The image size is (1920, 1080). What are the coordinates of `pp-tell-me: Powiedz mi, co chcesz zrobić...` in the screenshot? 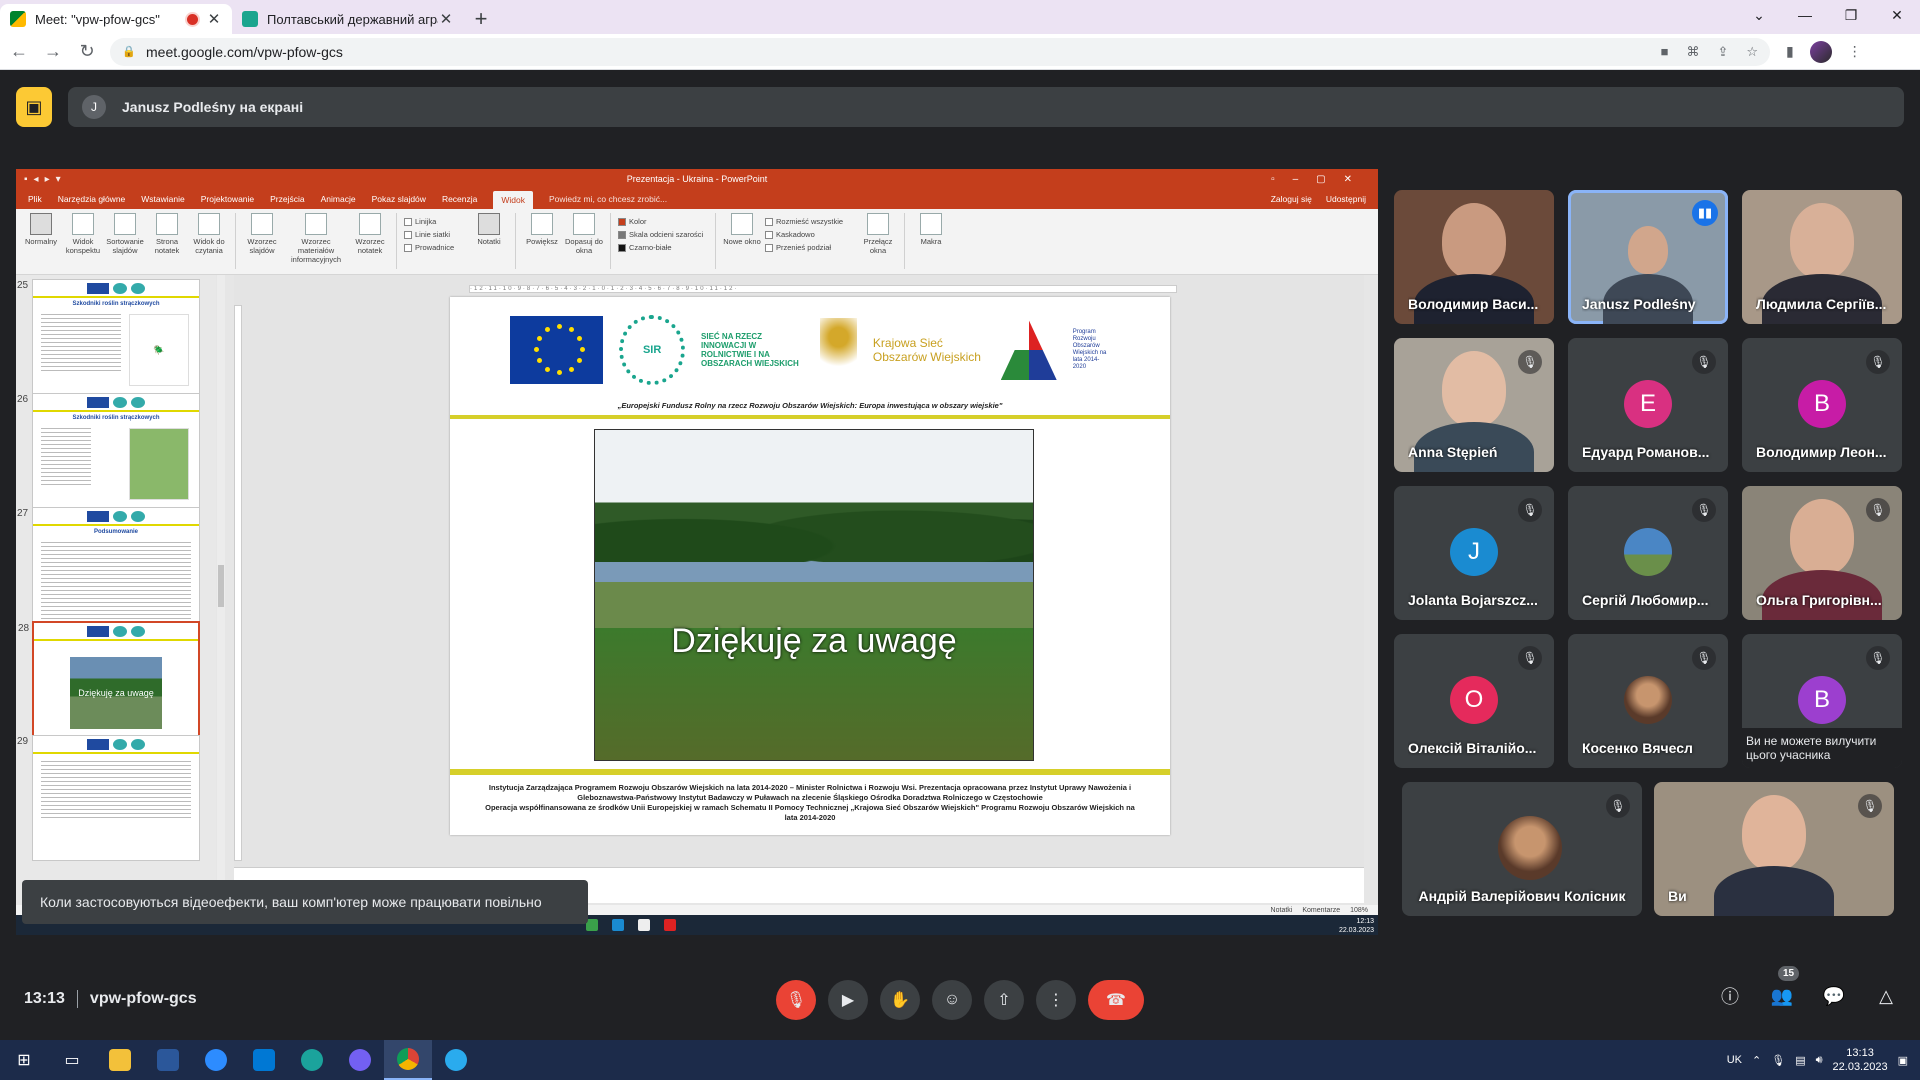 It's located at (608, 199).